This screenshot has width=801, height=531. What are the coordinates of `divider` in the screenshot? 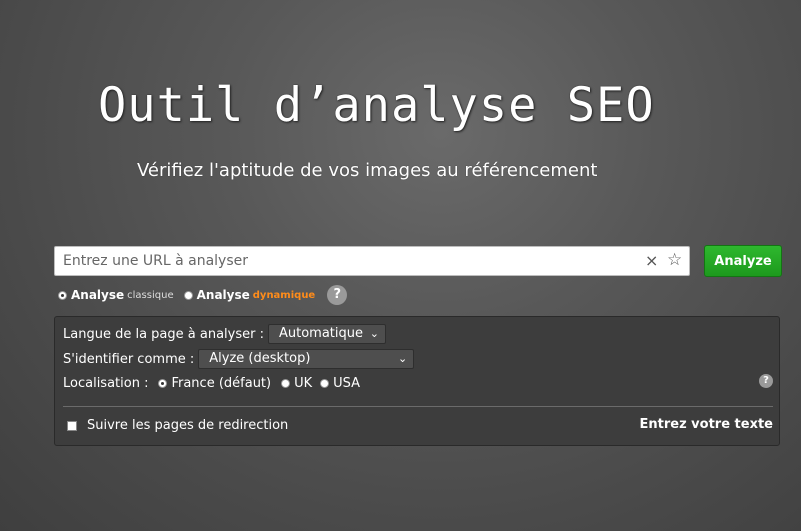 It's located at (418, 406).